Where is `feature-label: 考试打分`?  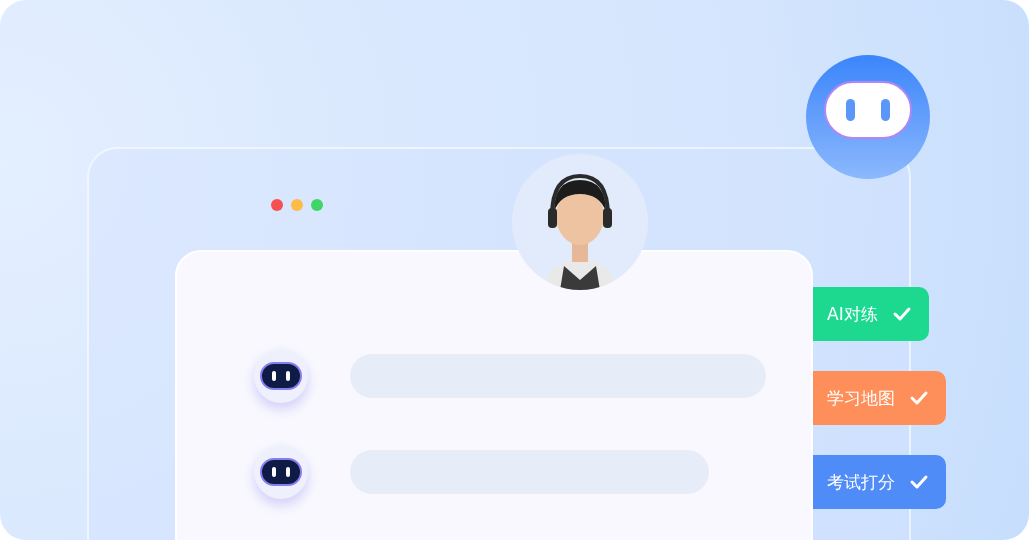
feature-label: 考试打分 is located at coordinates (861, 482).